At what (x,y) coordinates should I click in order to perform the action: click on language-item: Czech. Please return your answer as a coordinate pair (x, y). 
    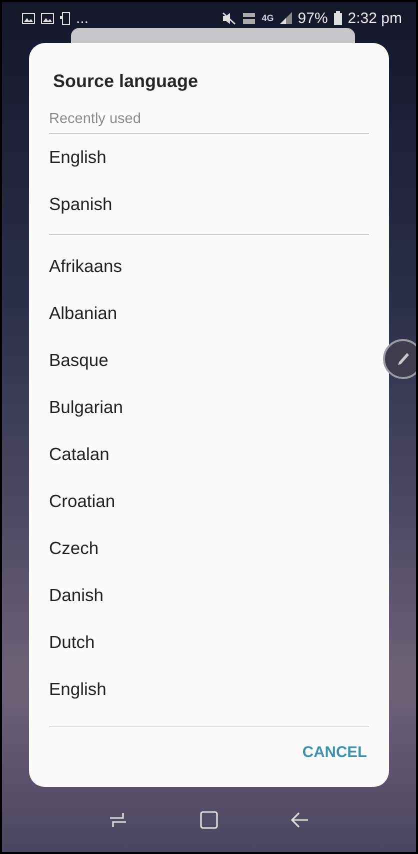
    Looking at the image, I should click on (209, 548).